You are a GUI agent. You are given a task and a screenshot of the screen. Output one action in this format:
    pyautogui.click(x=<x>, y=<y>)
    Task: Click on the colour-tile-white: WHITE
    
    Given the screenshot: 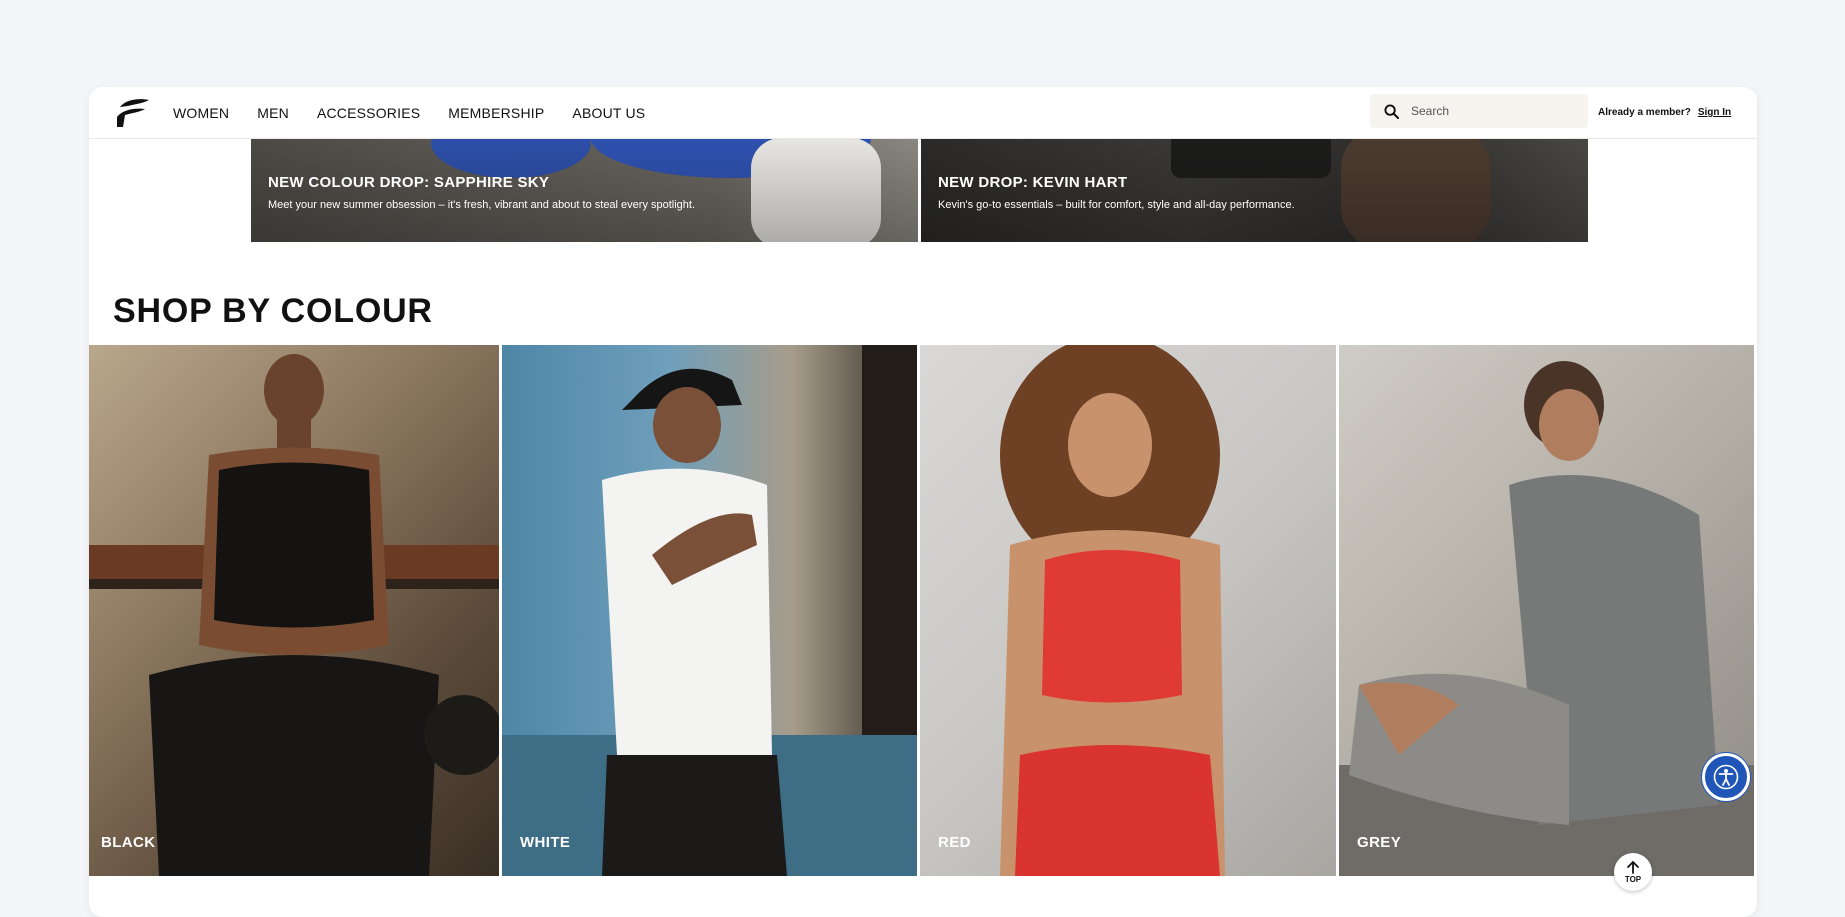 What is the action you would take?
    pyautogui.click(x=709, y=610)
    